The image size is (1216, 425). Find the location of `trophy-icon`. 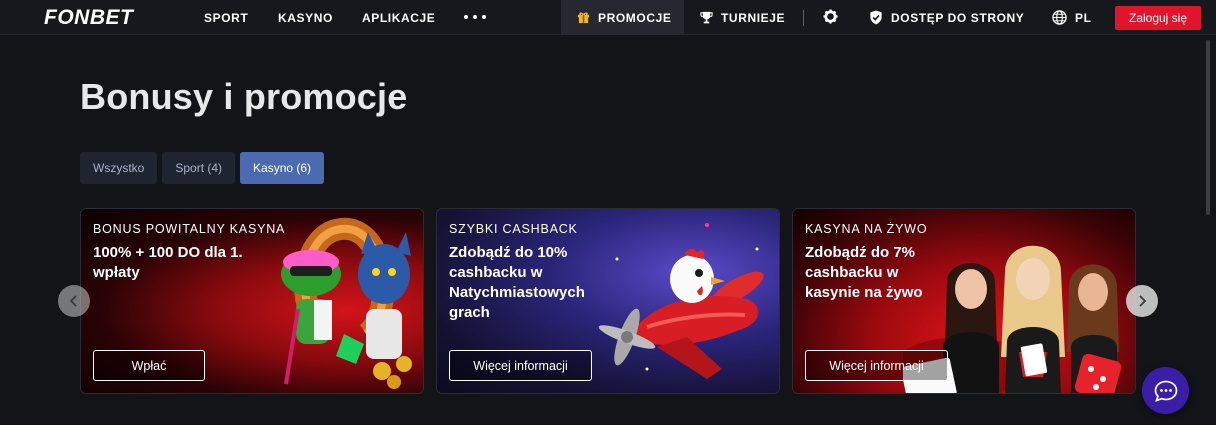

trophy-icon is located at coordinates (706, 17).